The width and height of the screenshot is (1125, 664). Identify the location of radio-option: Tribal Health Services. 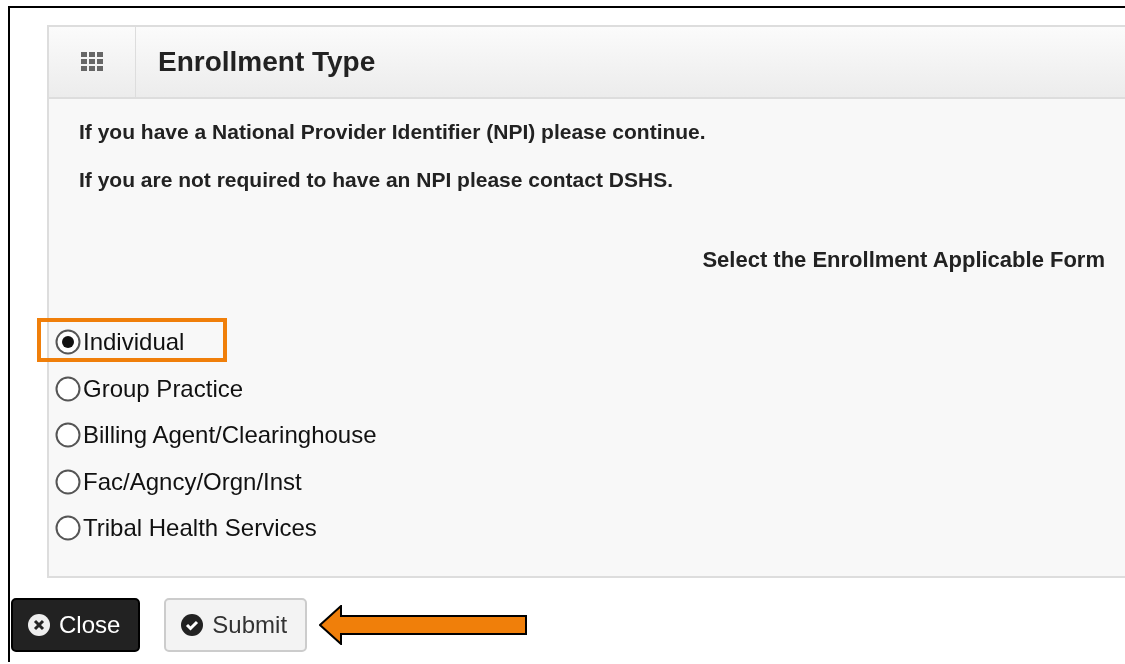
(186, 528).